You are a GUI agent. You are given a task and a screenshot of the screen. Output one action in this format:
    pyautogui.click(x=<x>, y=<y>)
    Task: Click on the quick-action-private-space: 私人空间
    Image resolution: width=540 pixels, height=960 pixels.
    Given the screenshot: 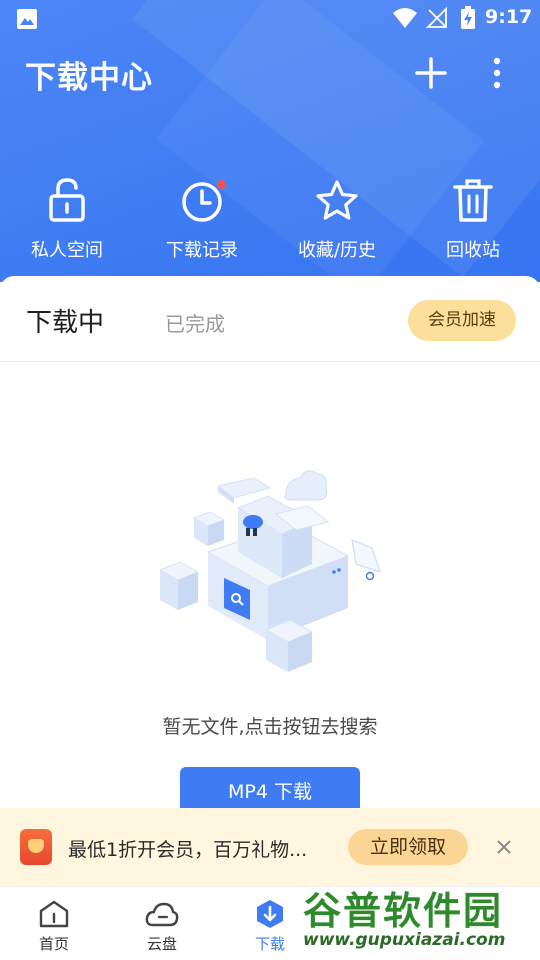 What is the action you would take?
    pyautogui.click(x=67, y=223)
    